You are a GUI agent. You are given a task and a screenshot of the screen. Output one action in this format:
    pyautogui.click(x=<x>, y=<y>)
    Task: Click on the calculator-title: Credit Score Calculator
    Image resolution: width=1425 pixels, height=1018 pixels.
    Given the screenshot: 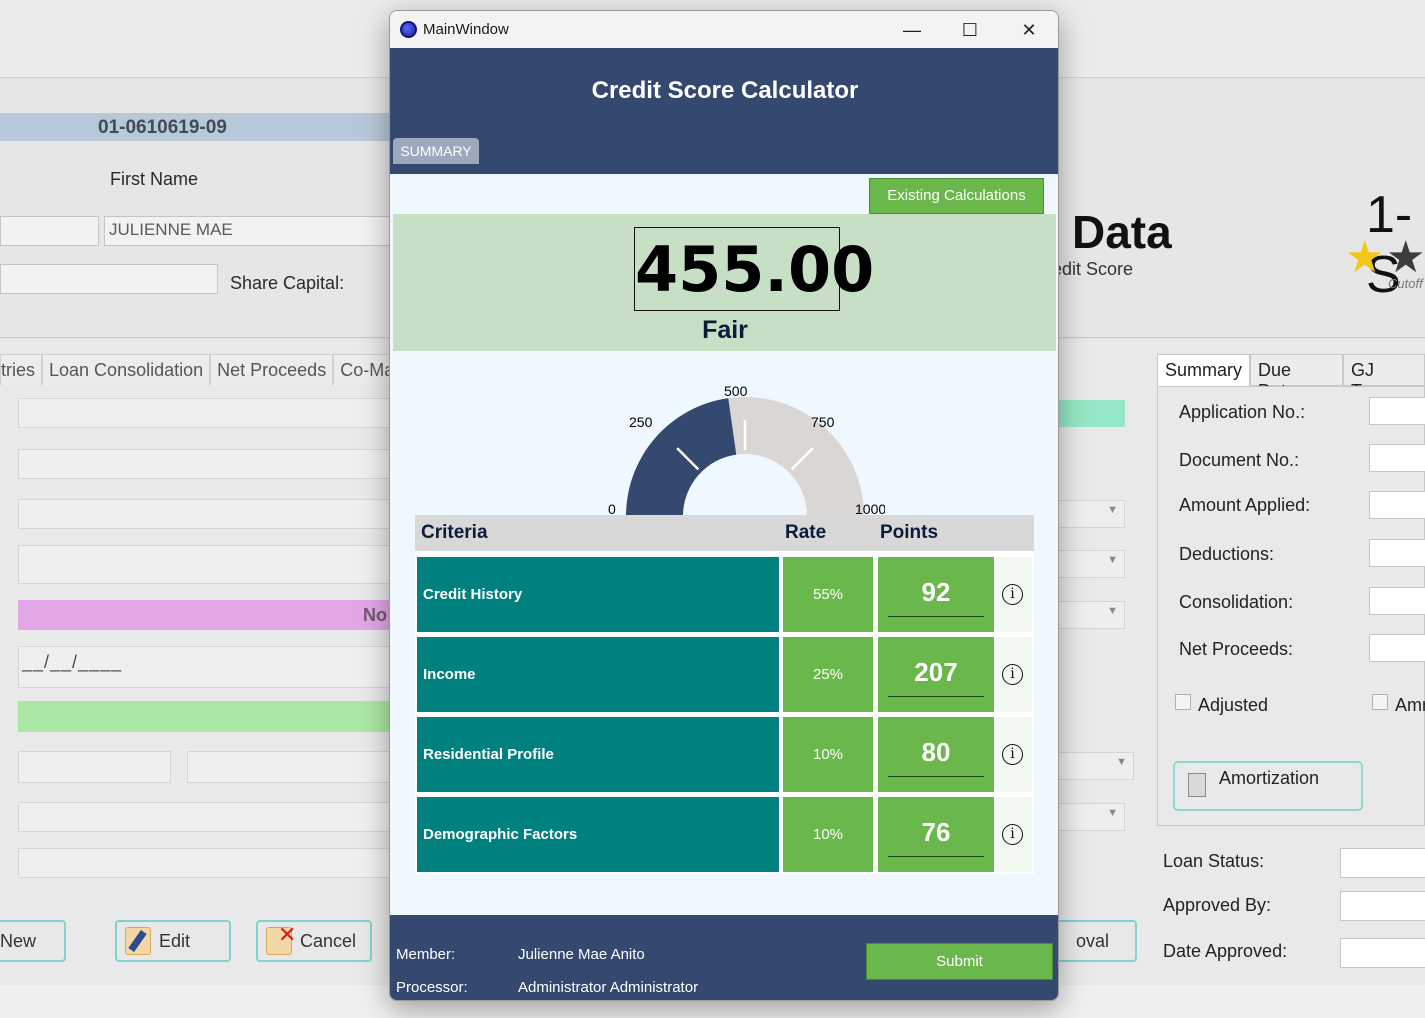 What is the action you would take?
    pyautogui.click(x=725, y=90)
    